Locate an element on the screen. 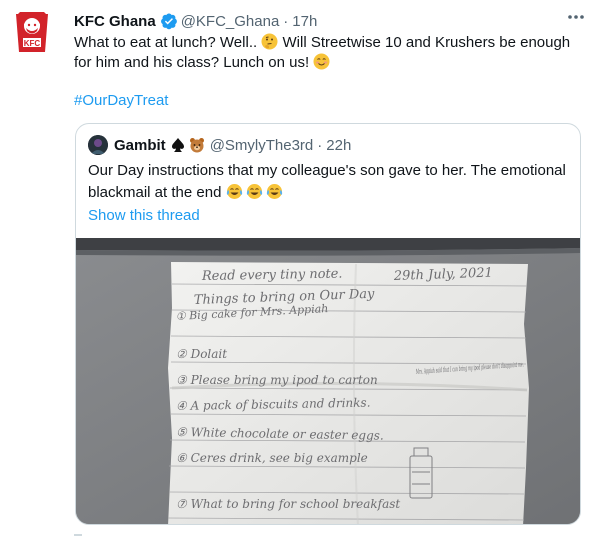 The height and width of the screenshot is (539, 595). tweet-header: KFC Ghana @KFC_Ghana · 17h is located at coordinates (327, 21).